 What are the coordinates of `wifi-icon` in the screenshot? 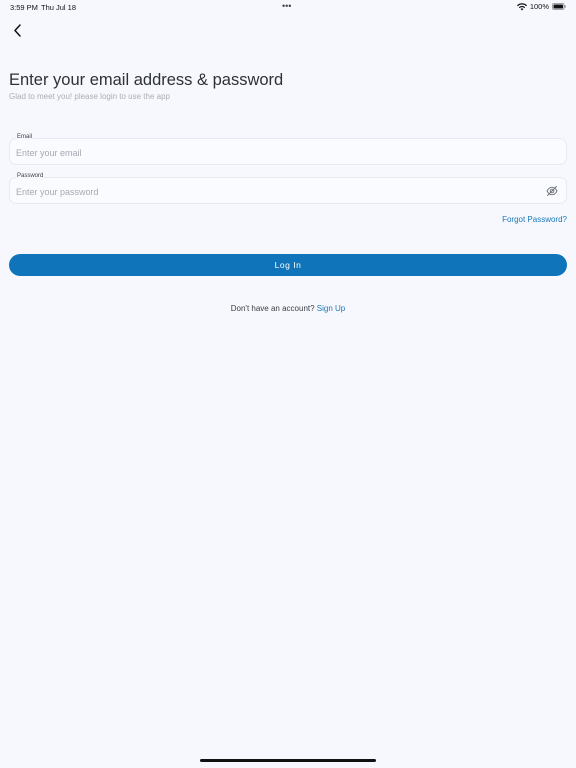 It's located at (521, 6).